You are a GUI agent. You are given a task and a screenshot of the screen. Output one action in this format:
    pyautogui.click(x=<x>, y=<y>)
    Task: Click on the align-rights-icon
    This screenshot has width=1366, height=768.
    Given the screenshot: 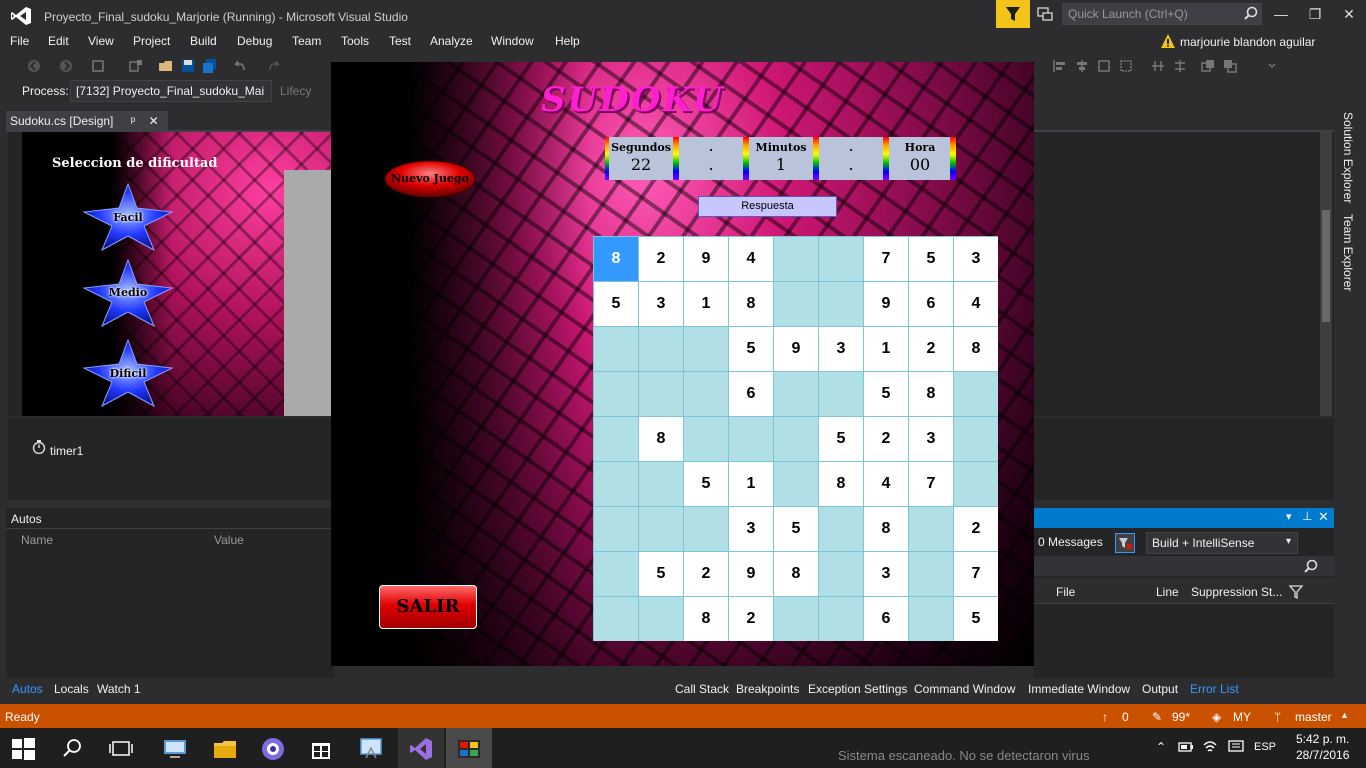 What is the action you would take?
    pyautogui.click(x=1104, y=66)
    